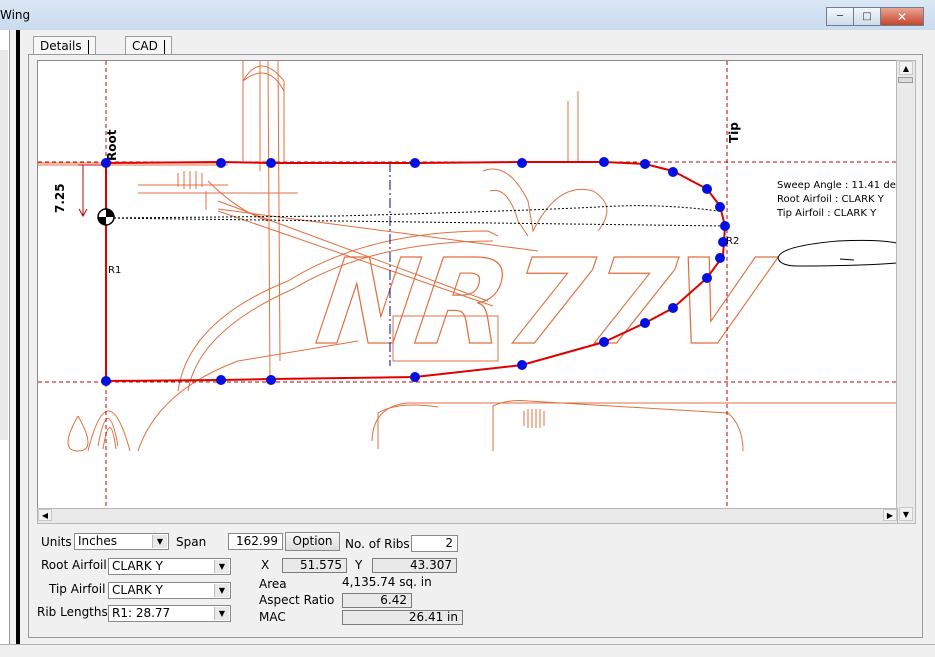 The height and width of the screenshot is (657, 935). What do you see at coordinates (377, 544) in the screenshot?
I see `ribs-label: No. of Ribs` at bounding box center [377, 544].